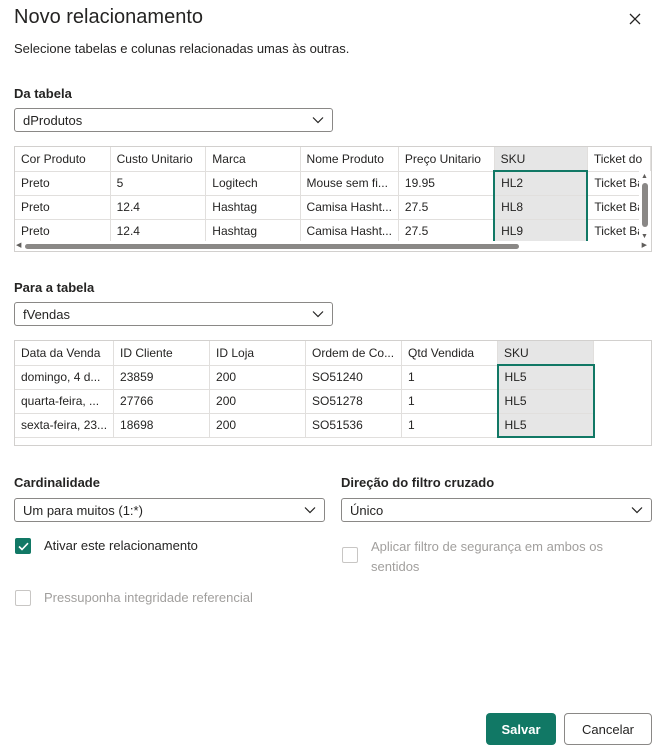 The image size is (668, 754). I want to click on scroll-left-icon: ◀, so click(18, 246).